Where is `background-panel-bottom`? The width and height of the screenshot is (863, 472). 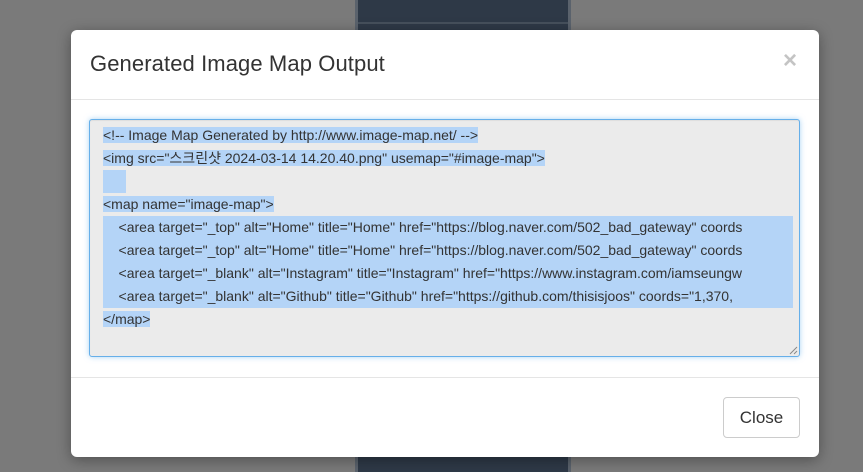 background-panel-bottom is located at coordinates (463, 463).